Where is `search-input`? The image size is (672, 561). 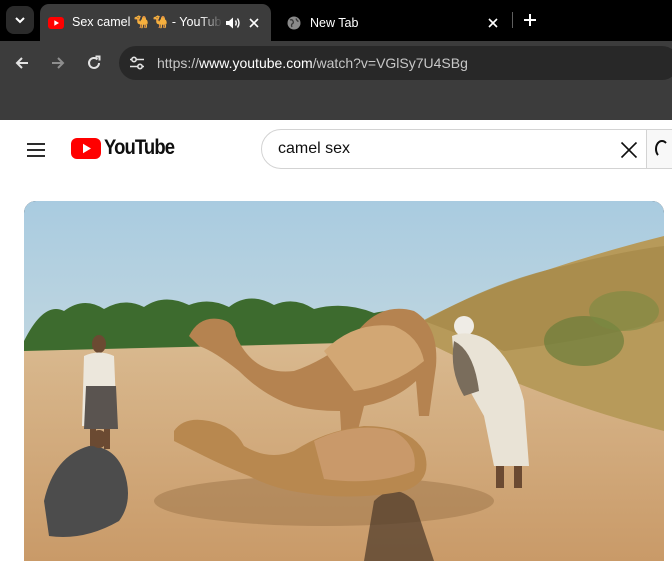
search-input is located at coordinates (438, 149).